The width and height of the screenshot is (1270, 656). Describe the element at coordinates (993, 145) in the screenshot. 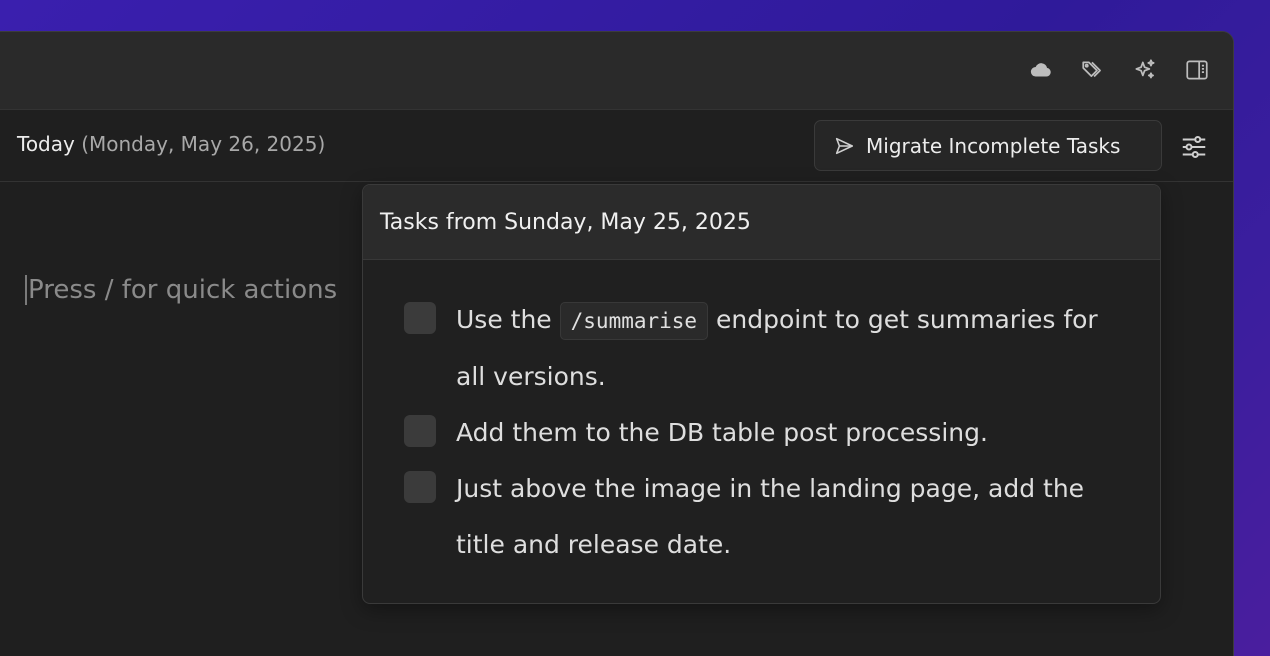

I see `migrate-button-label: Migrate Incomplete Tasks` at that location.